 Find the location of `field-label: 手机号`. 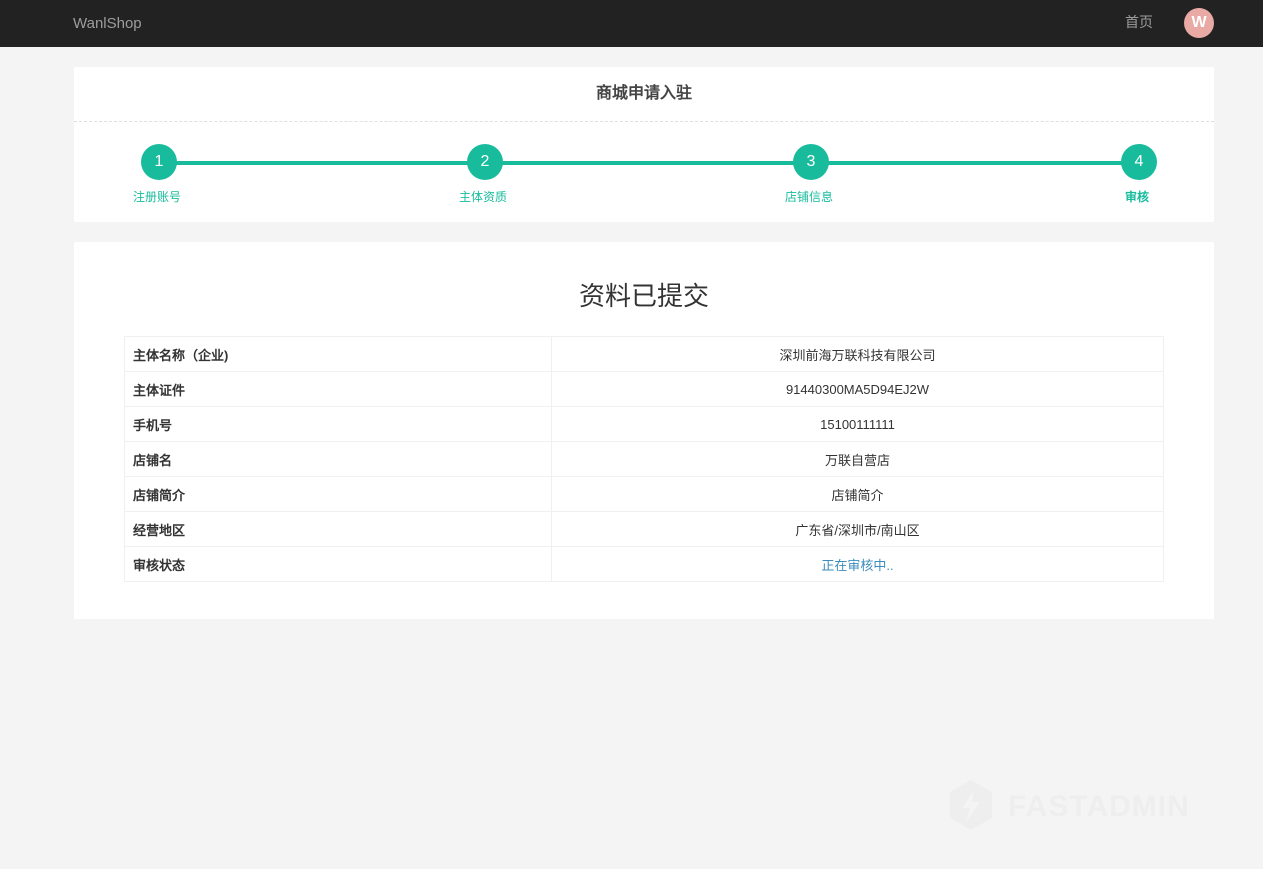

field-label: 手机号 is located at coordinates (338, 424).